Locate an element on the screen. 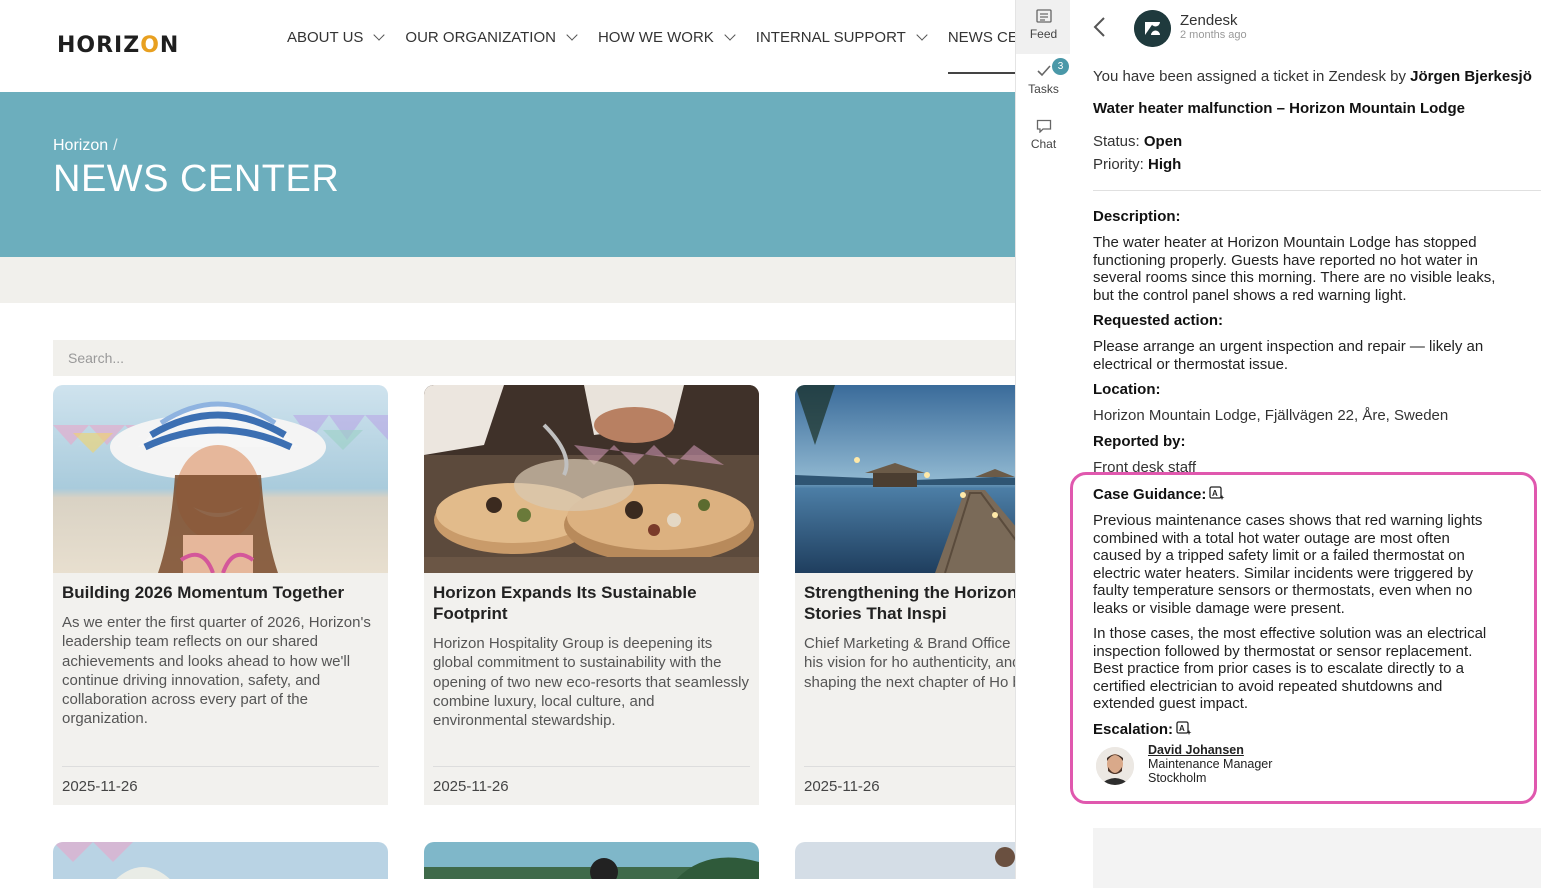 The width and height of the screenshot is (1564, 888). ticket-time: 2 months ago is located at coordinates (1213, 35).